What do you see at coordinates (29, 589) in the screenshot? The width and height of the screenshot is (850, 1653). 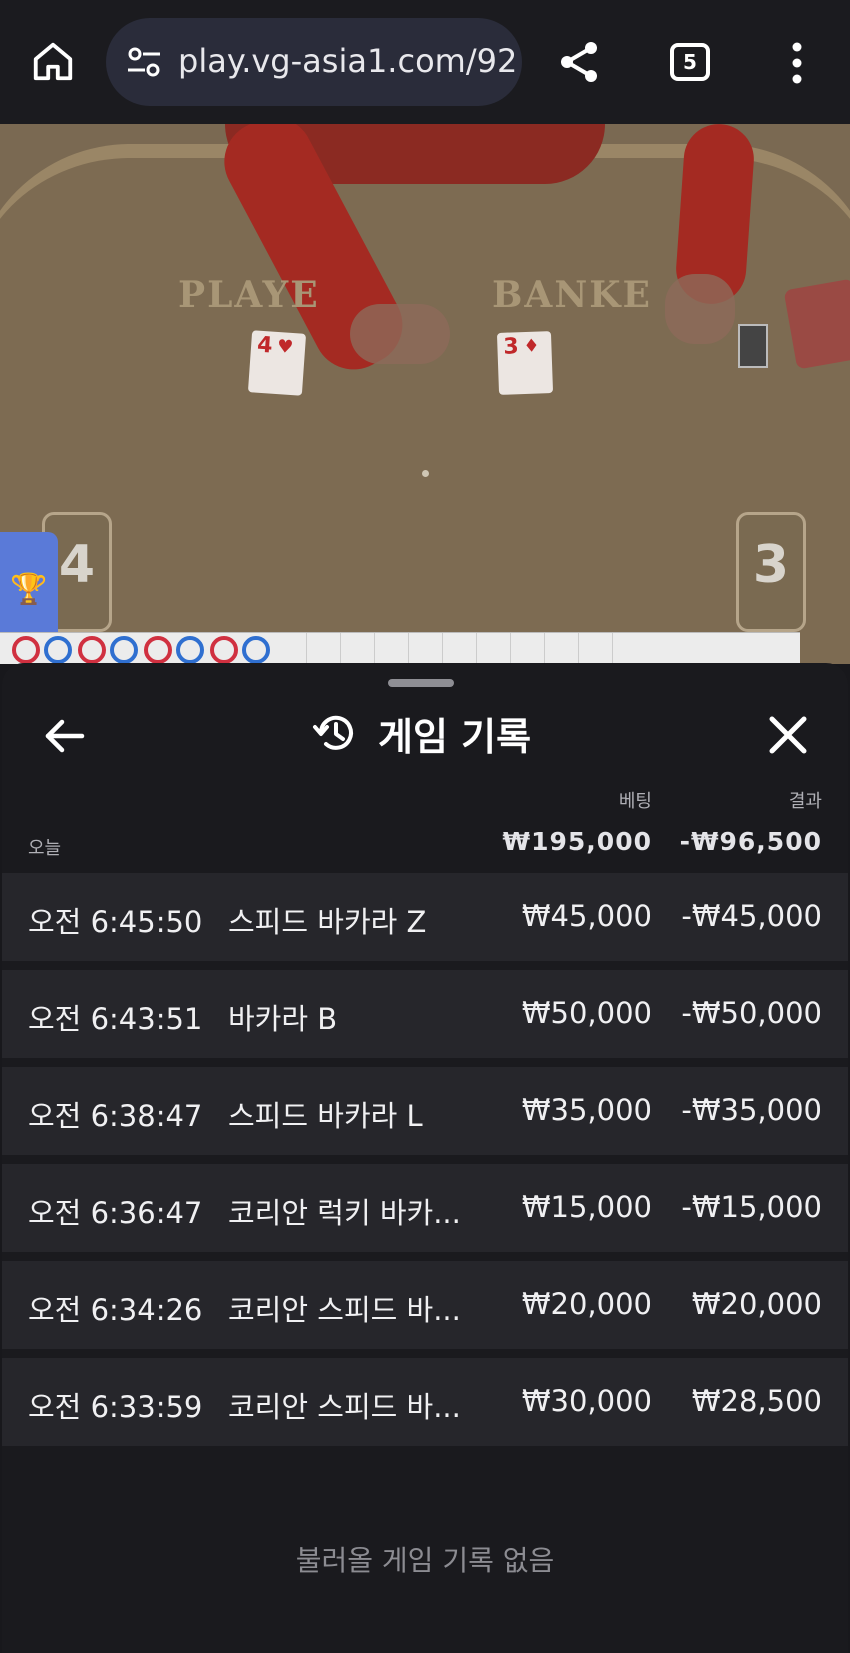 I see `trophy-icon: 🏆` at bounding box center [29, 589].